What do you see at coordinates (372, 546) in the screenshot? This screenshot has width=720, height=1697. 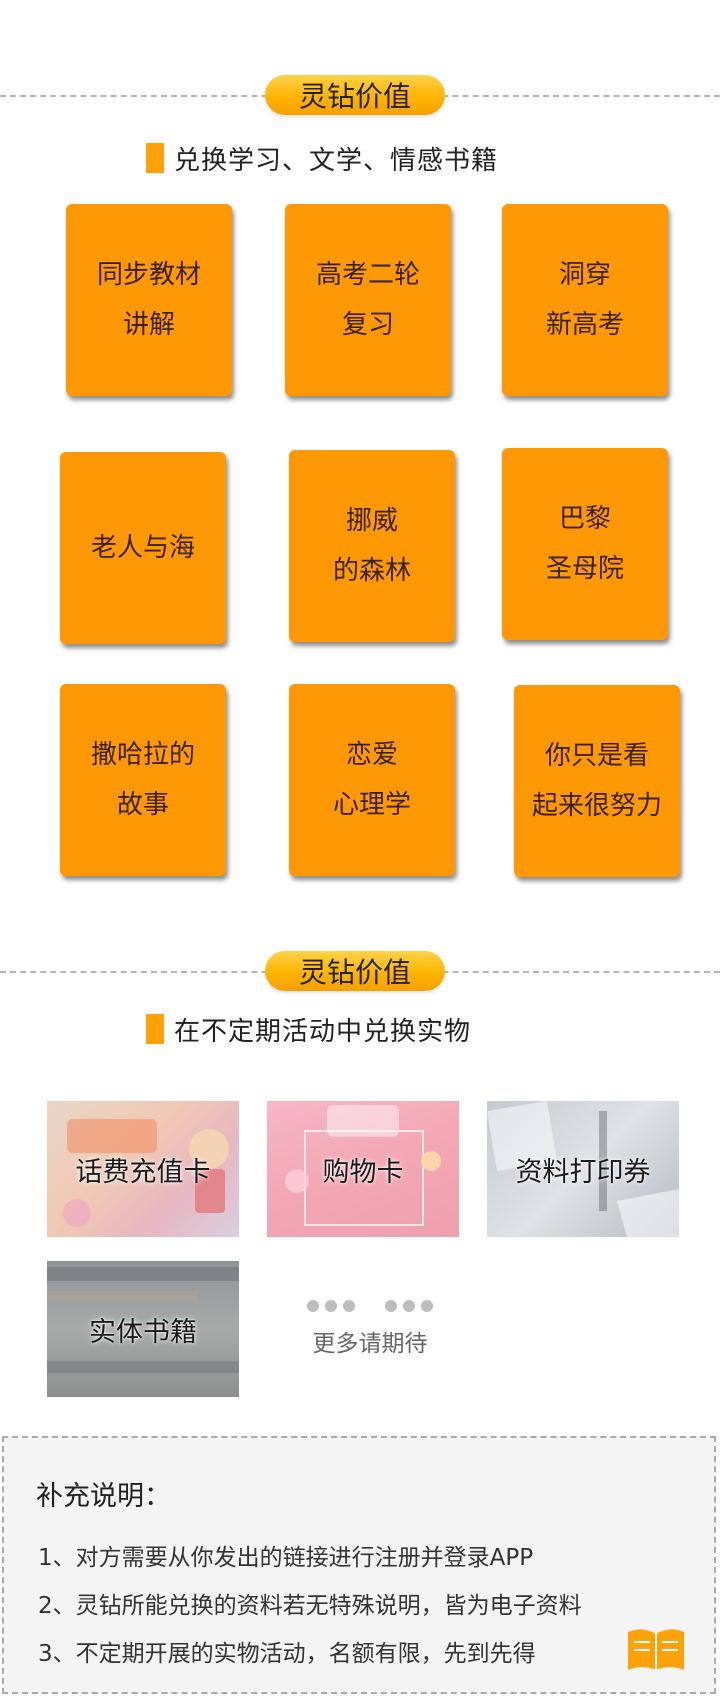 I see `book-card: 挪威 的森林` at bounding box center [372, 546].